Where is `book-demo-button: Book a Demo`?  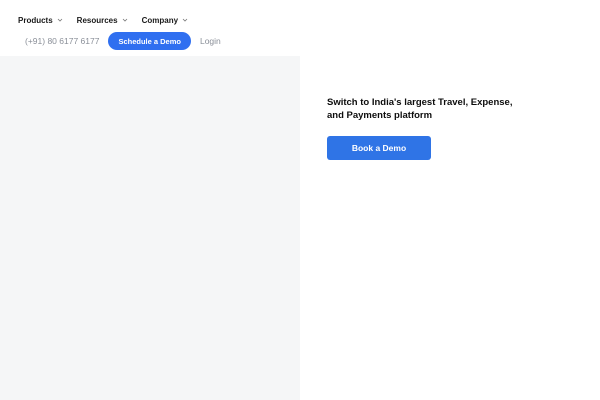
book-demo-button: Book a Demo is located at coordinates (379, 148).